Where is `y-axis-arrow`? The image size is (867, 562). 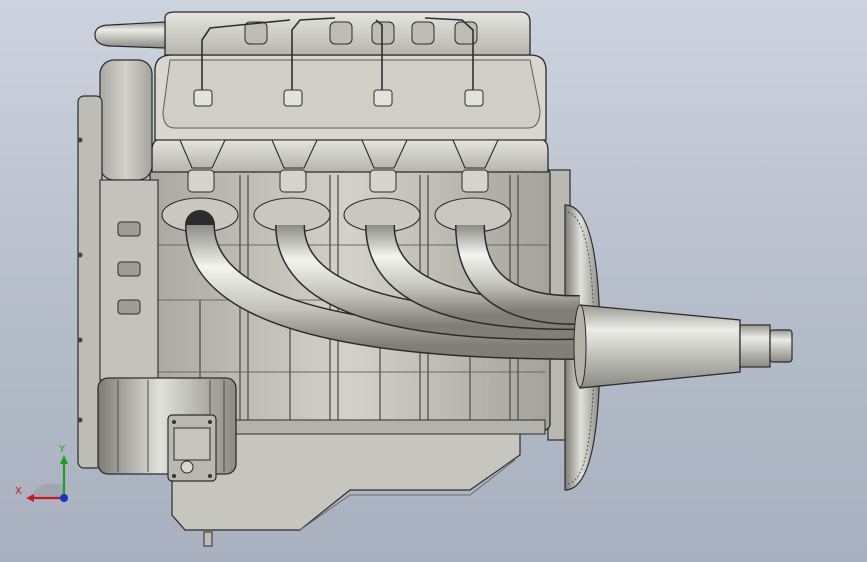
y-axis-arrow is located at coordinates (64, 459).